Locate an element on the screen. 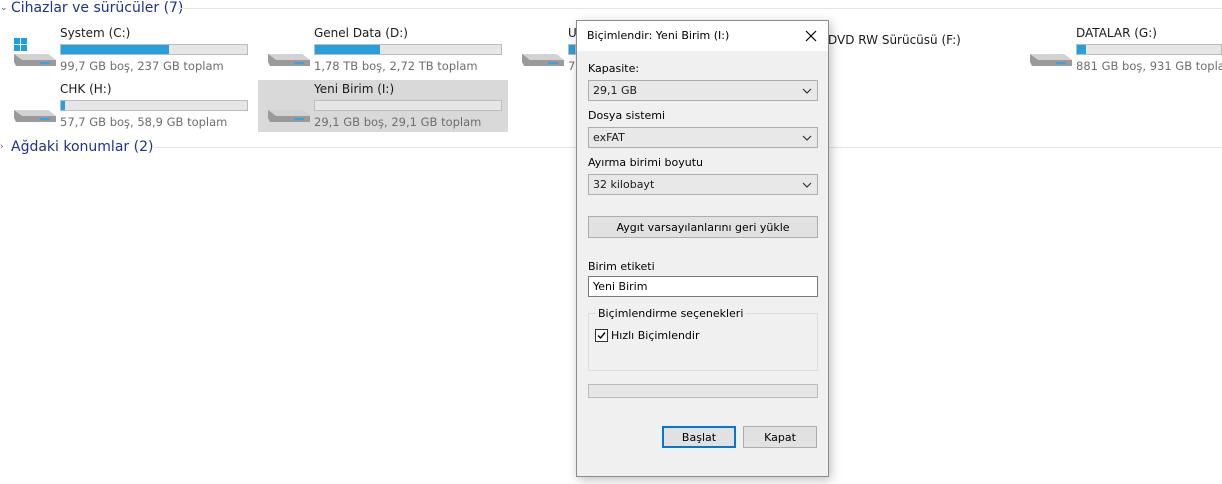 This screenshot has width=1222, height=484. format-progress-bar is located at coordinates (703, 391).